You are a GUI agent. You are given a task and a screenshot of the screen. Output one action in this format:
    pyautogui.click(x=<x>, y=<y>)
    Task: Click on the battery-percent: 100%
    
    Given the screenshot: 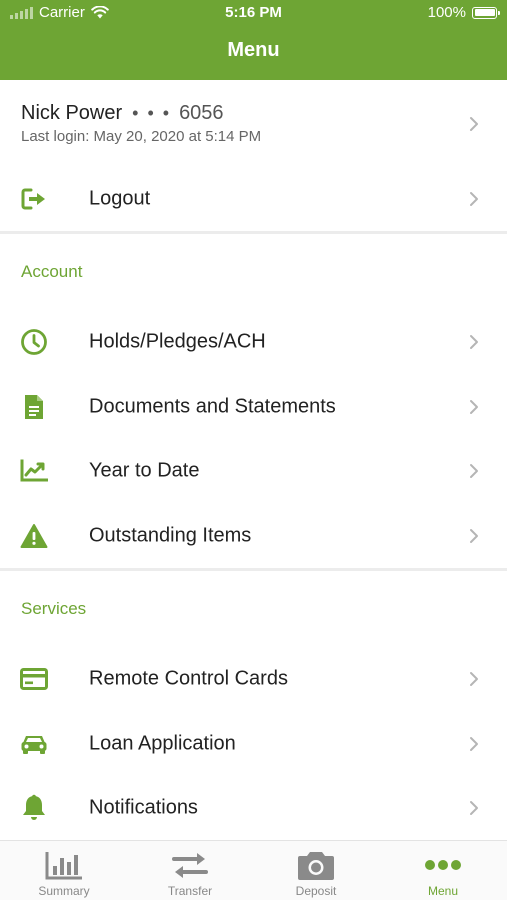 What is the action you would take?
    pyautogui.click(x=446, y=12)
    